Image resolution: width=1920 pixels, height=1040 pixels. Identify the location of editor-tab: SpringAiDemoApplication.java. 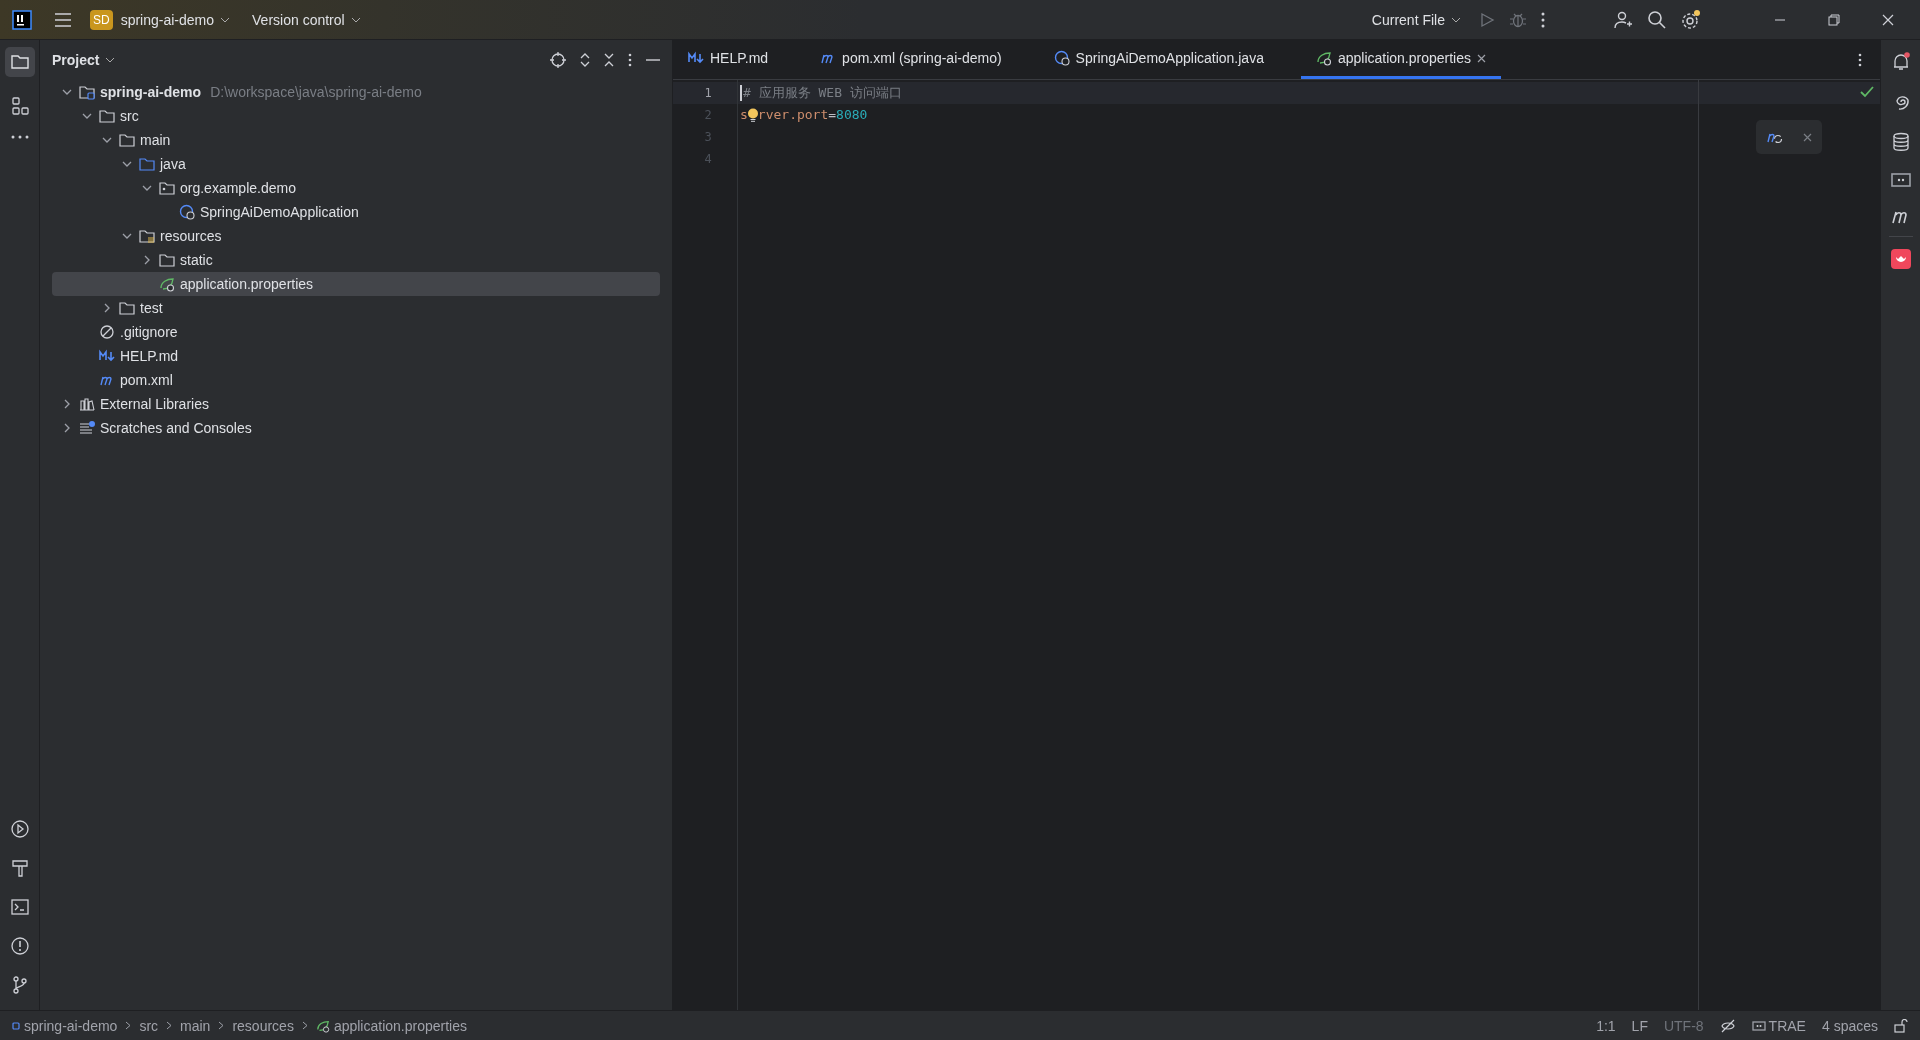
(1158, 59).